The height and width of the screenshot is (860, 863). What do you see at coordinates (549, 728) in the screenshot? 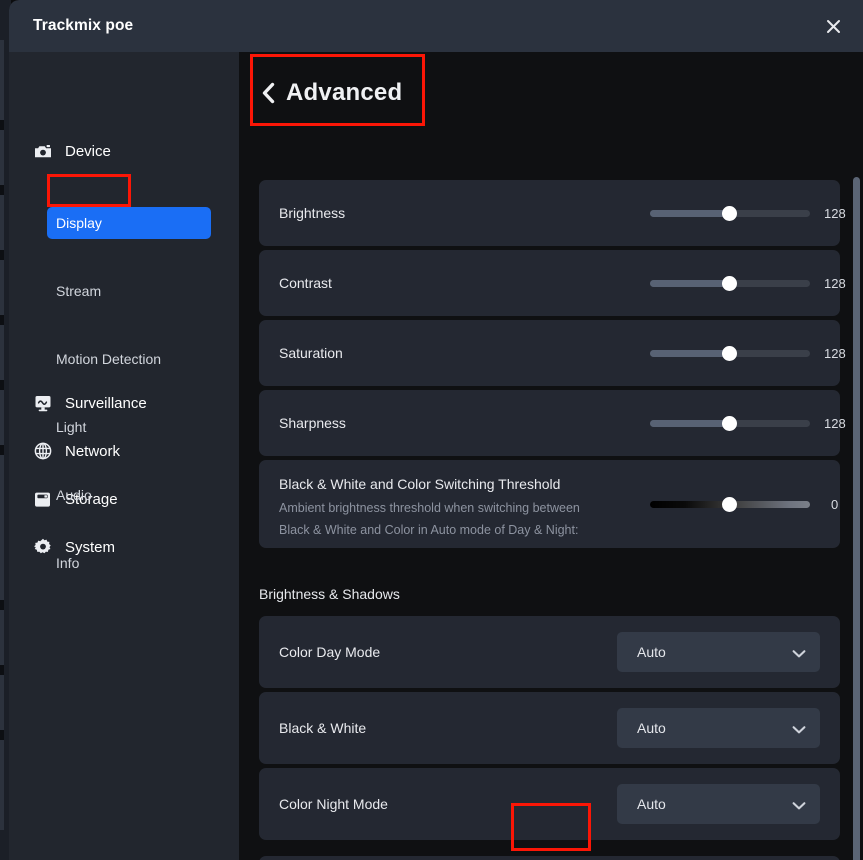
I see `setting-row-black-and-white: Black & White Auto` at bounding box center [549, 728].